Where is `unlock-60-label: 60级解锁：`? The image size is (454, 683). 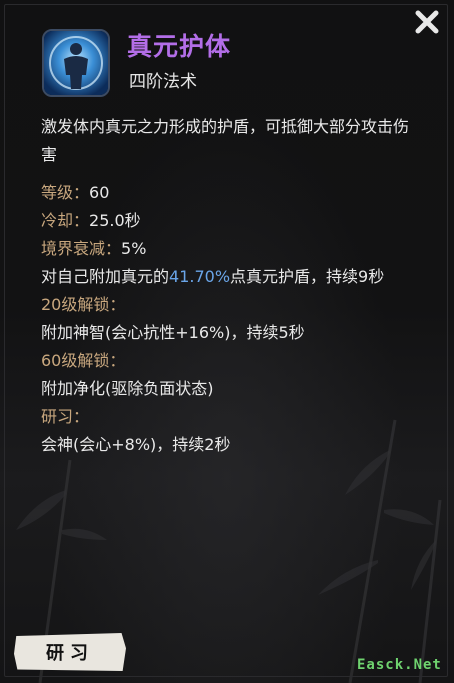
unlock-60-label: 60级解锁： is located at coordinates (83, 360).